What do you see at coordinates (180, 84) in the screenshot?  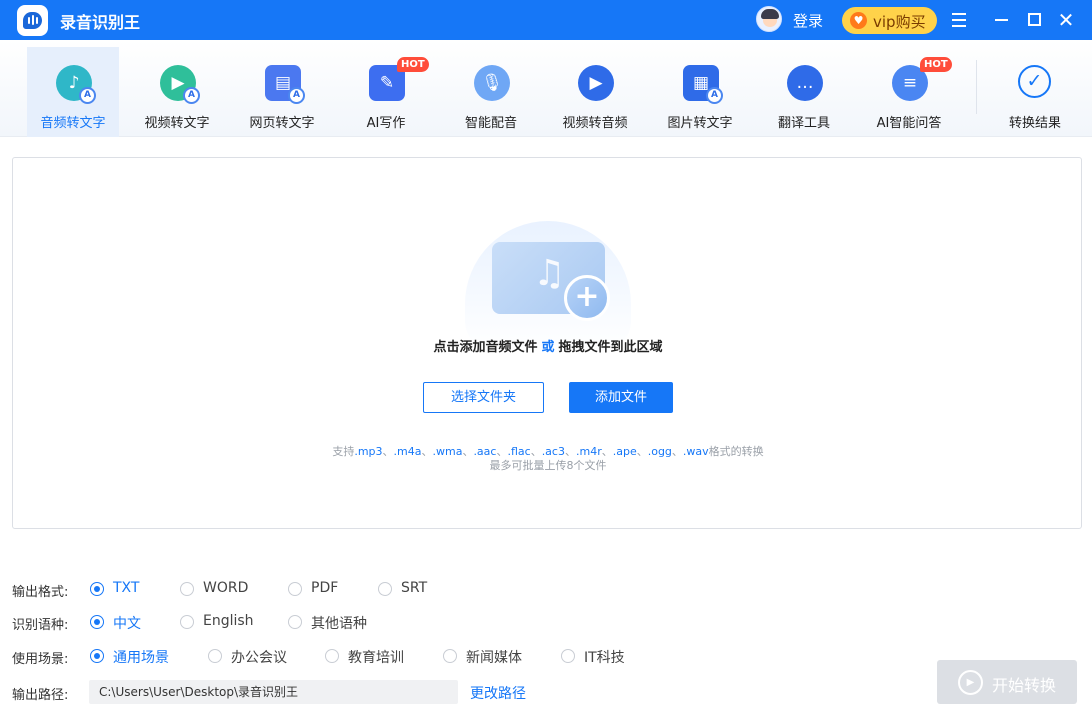 I see `video-to-text-icon: ▶ A` at bounding box center [180, 84].